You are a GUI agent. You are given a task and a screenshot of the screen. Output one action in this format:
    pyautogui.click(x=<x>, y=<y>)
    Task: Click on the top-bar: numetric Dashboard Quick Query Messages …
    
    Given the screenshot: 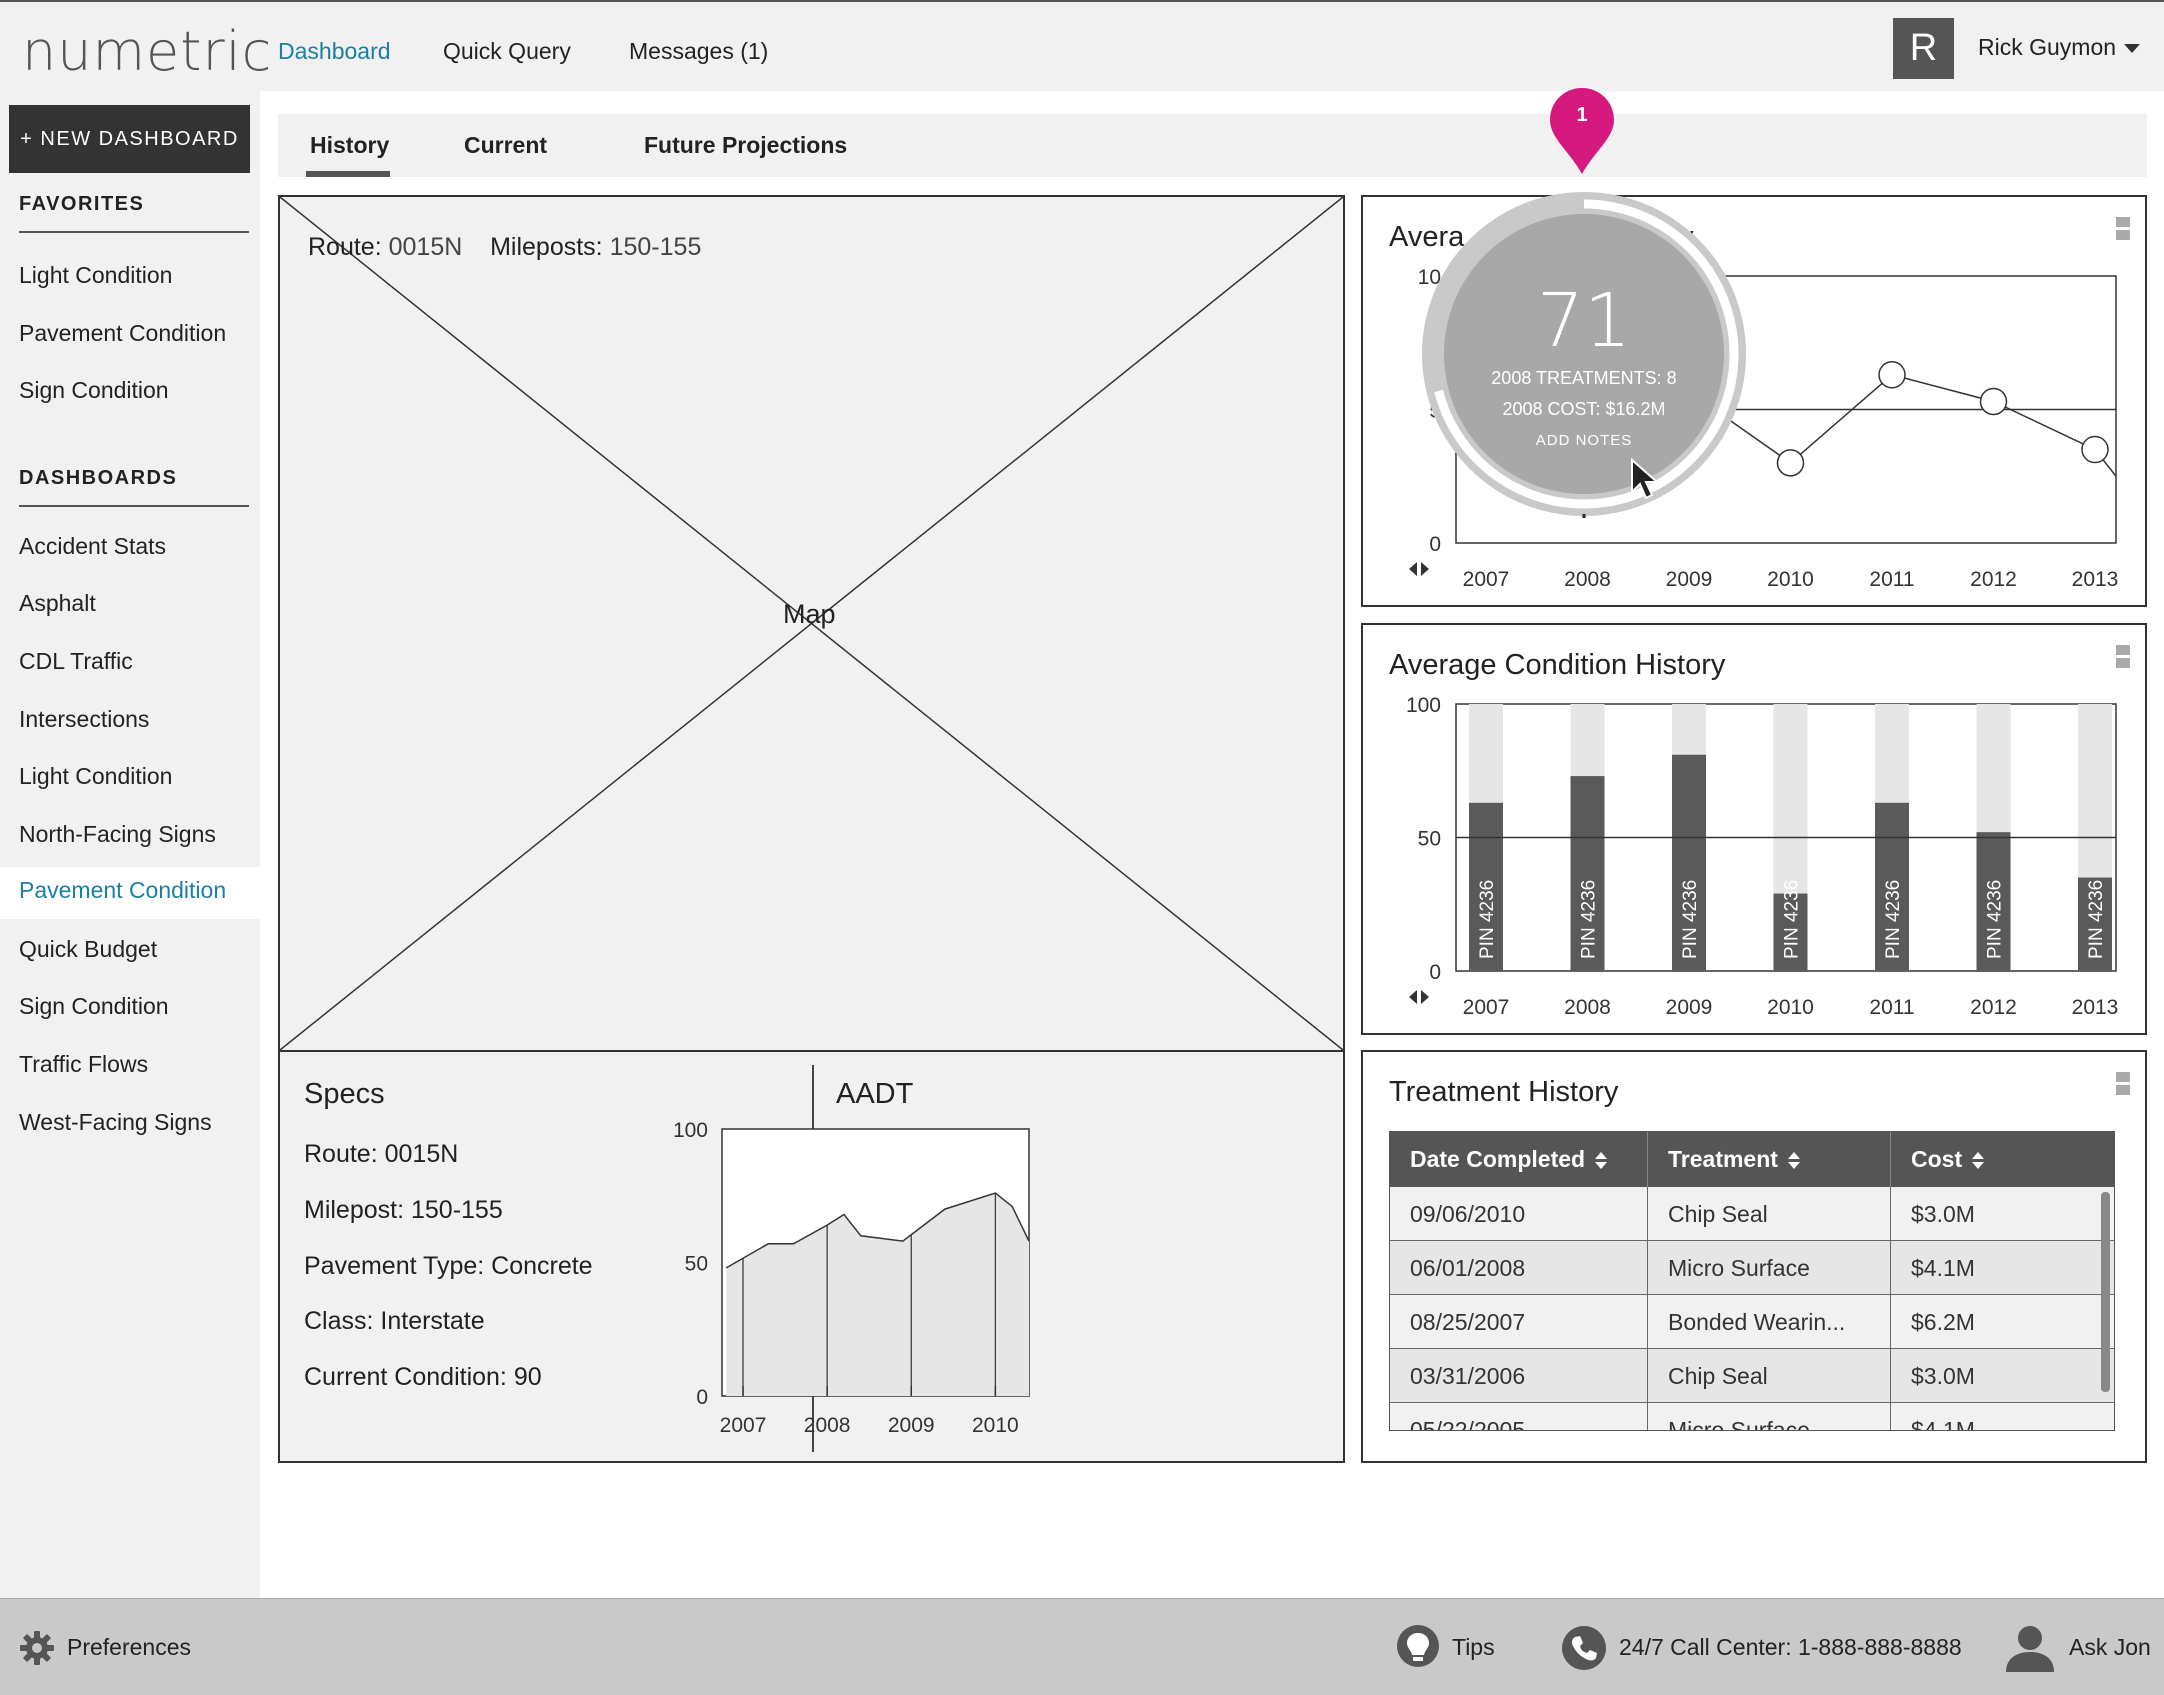 What is the action you would take?
    pyautogui.click(x=1082, y=45)
    